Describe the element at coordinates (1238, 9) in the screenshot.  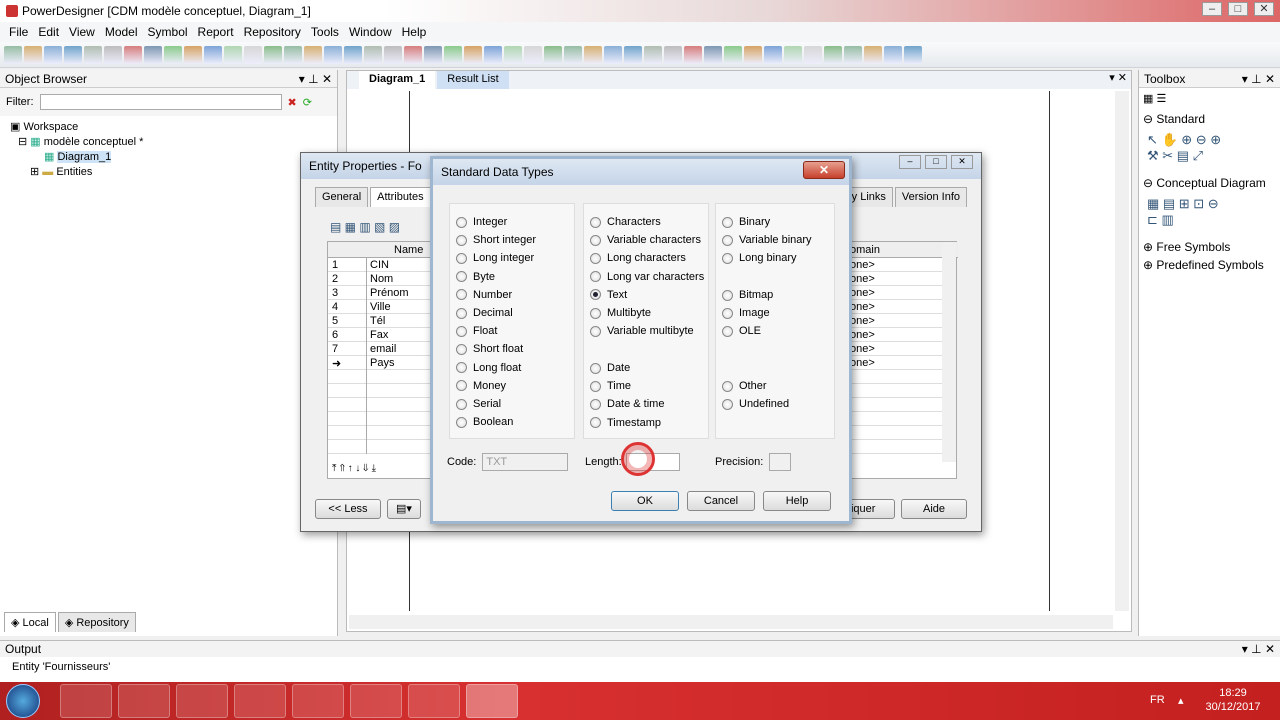
I see `maximize-button: □` at that location.